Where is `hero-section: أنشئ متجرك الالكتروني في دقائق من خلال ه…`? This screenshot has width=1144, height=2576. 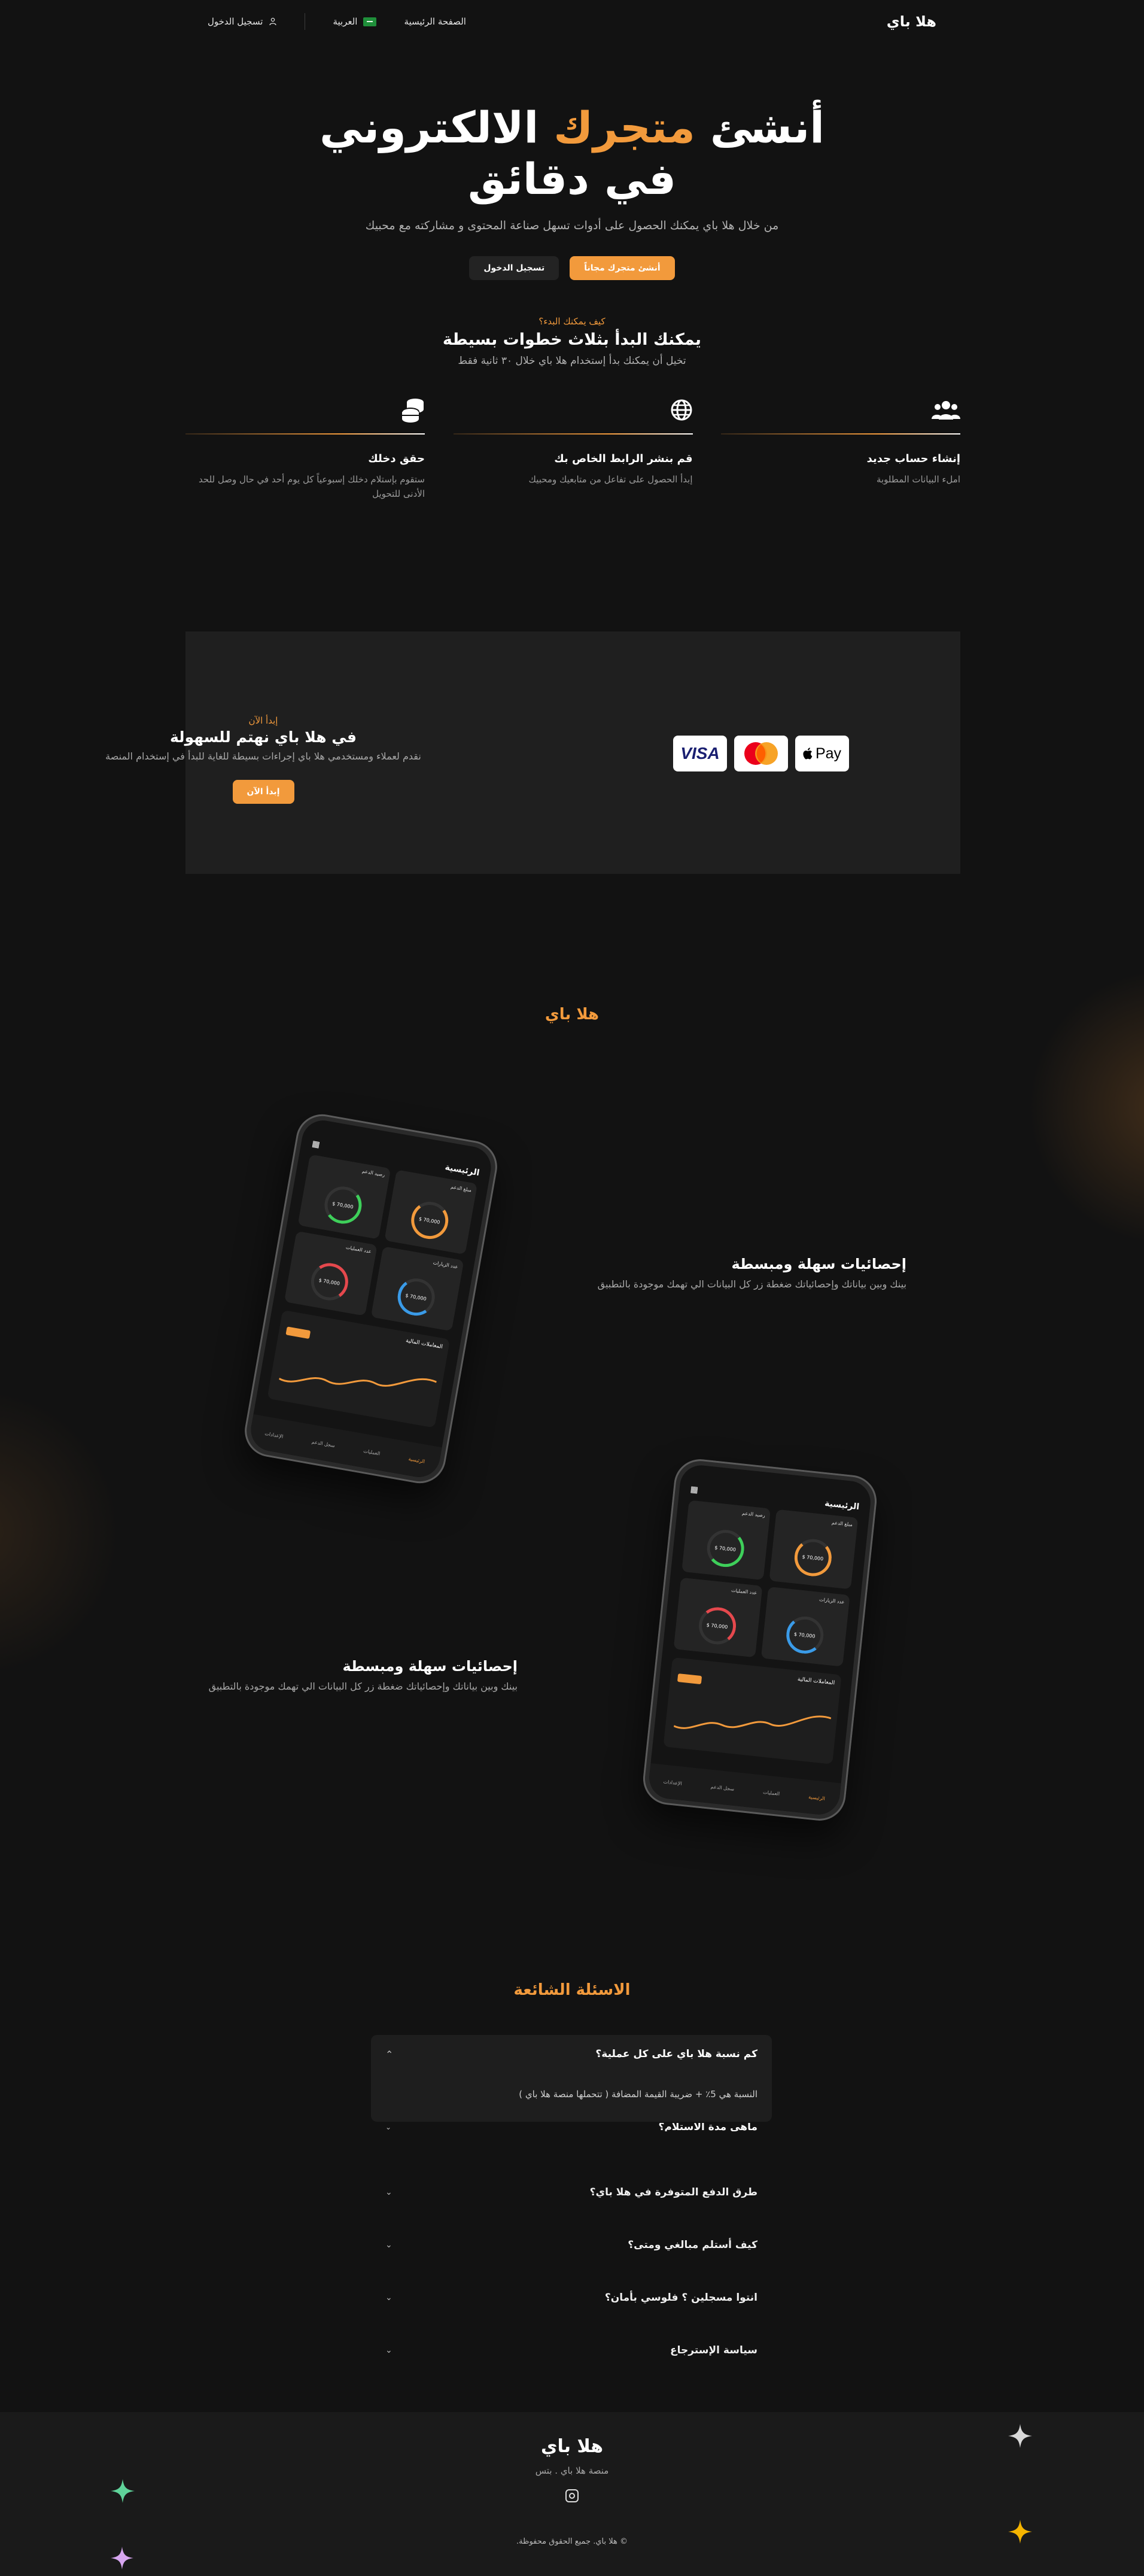 hero-section: أنشئ متجرك الالكتروني في دقائق من خلال ه… is located at coordinates (572, 191).